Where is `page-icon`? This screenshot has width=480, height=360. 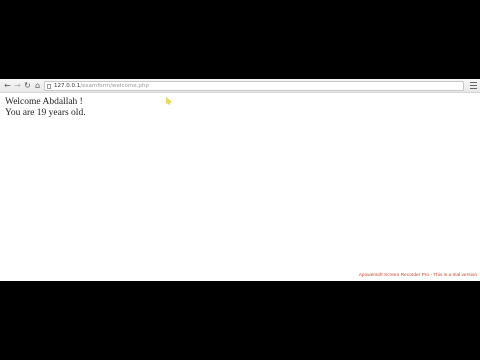
page-icon is located at coordinates (49, 86).